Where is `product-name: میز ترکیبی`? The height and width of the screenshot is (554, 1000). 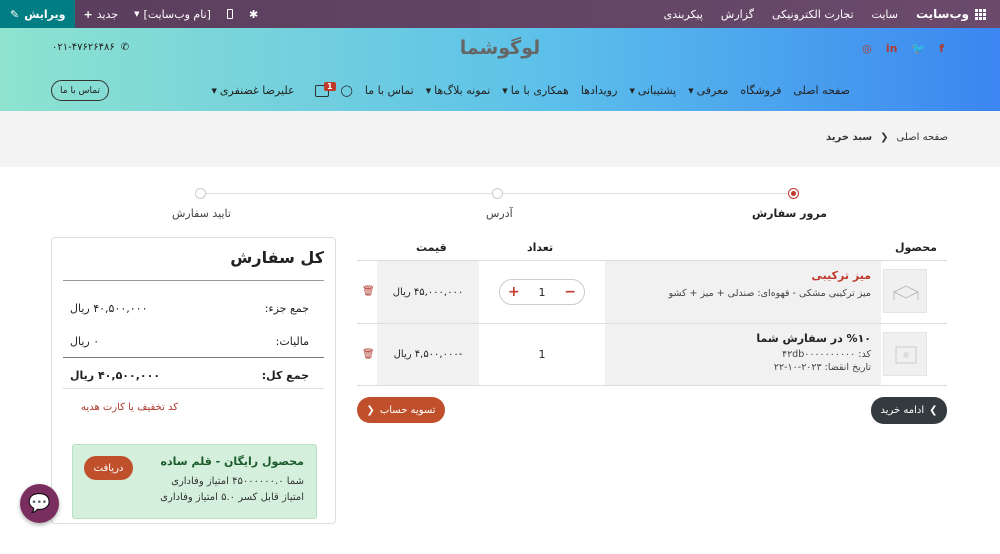 product-name: میز ترکیبی is located at coordinates (743, 275).